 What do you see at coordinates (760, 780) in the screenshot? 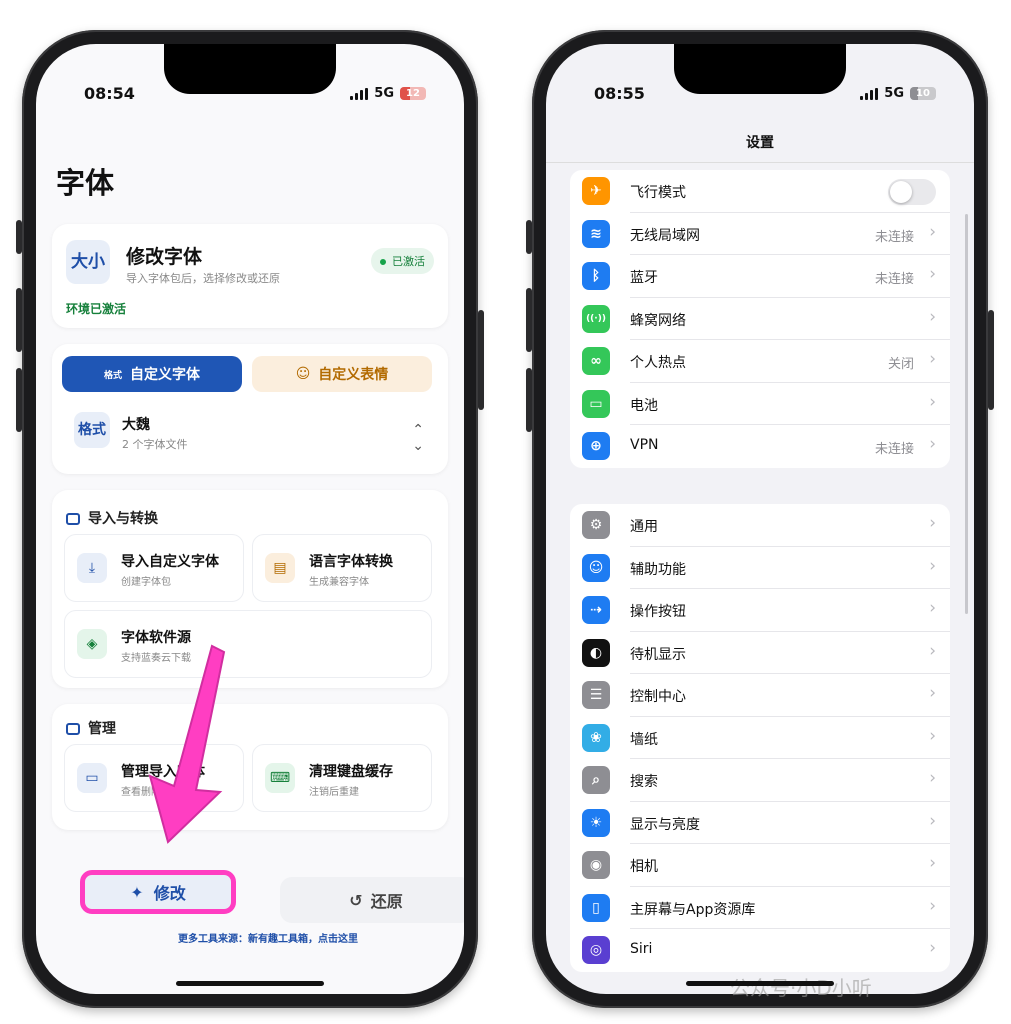
I see `settings-row-search: ⌕ 搜索 ›` at bounding box center [760, 780].